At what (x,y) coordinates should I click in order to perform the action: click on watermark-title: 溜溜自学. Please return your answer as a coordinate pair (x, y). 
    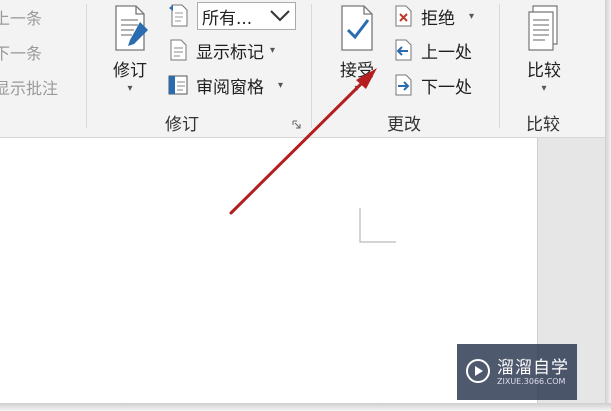
    Looking at the image, I should click on (533, 368).